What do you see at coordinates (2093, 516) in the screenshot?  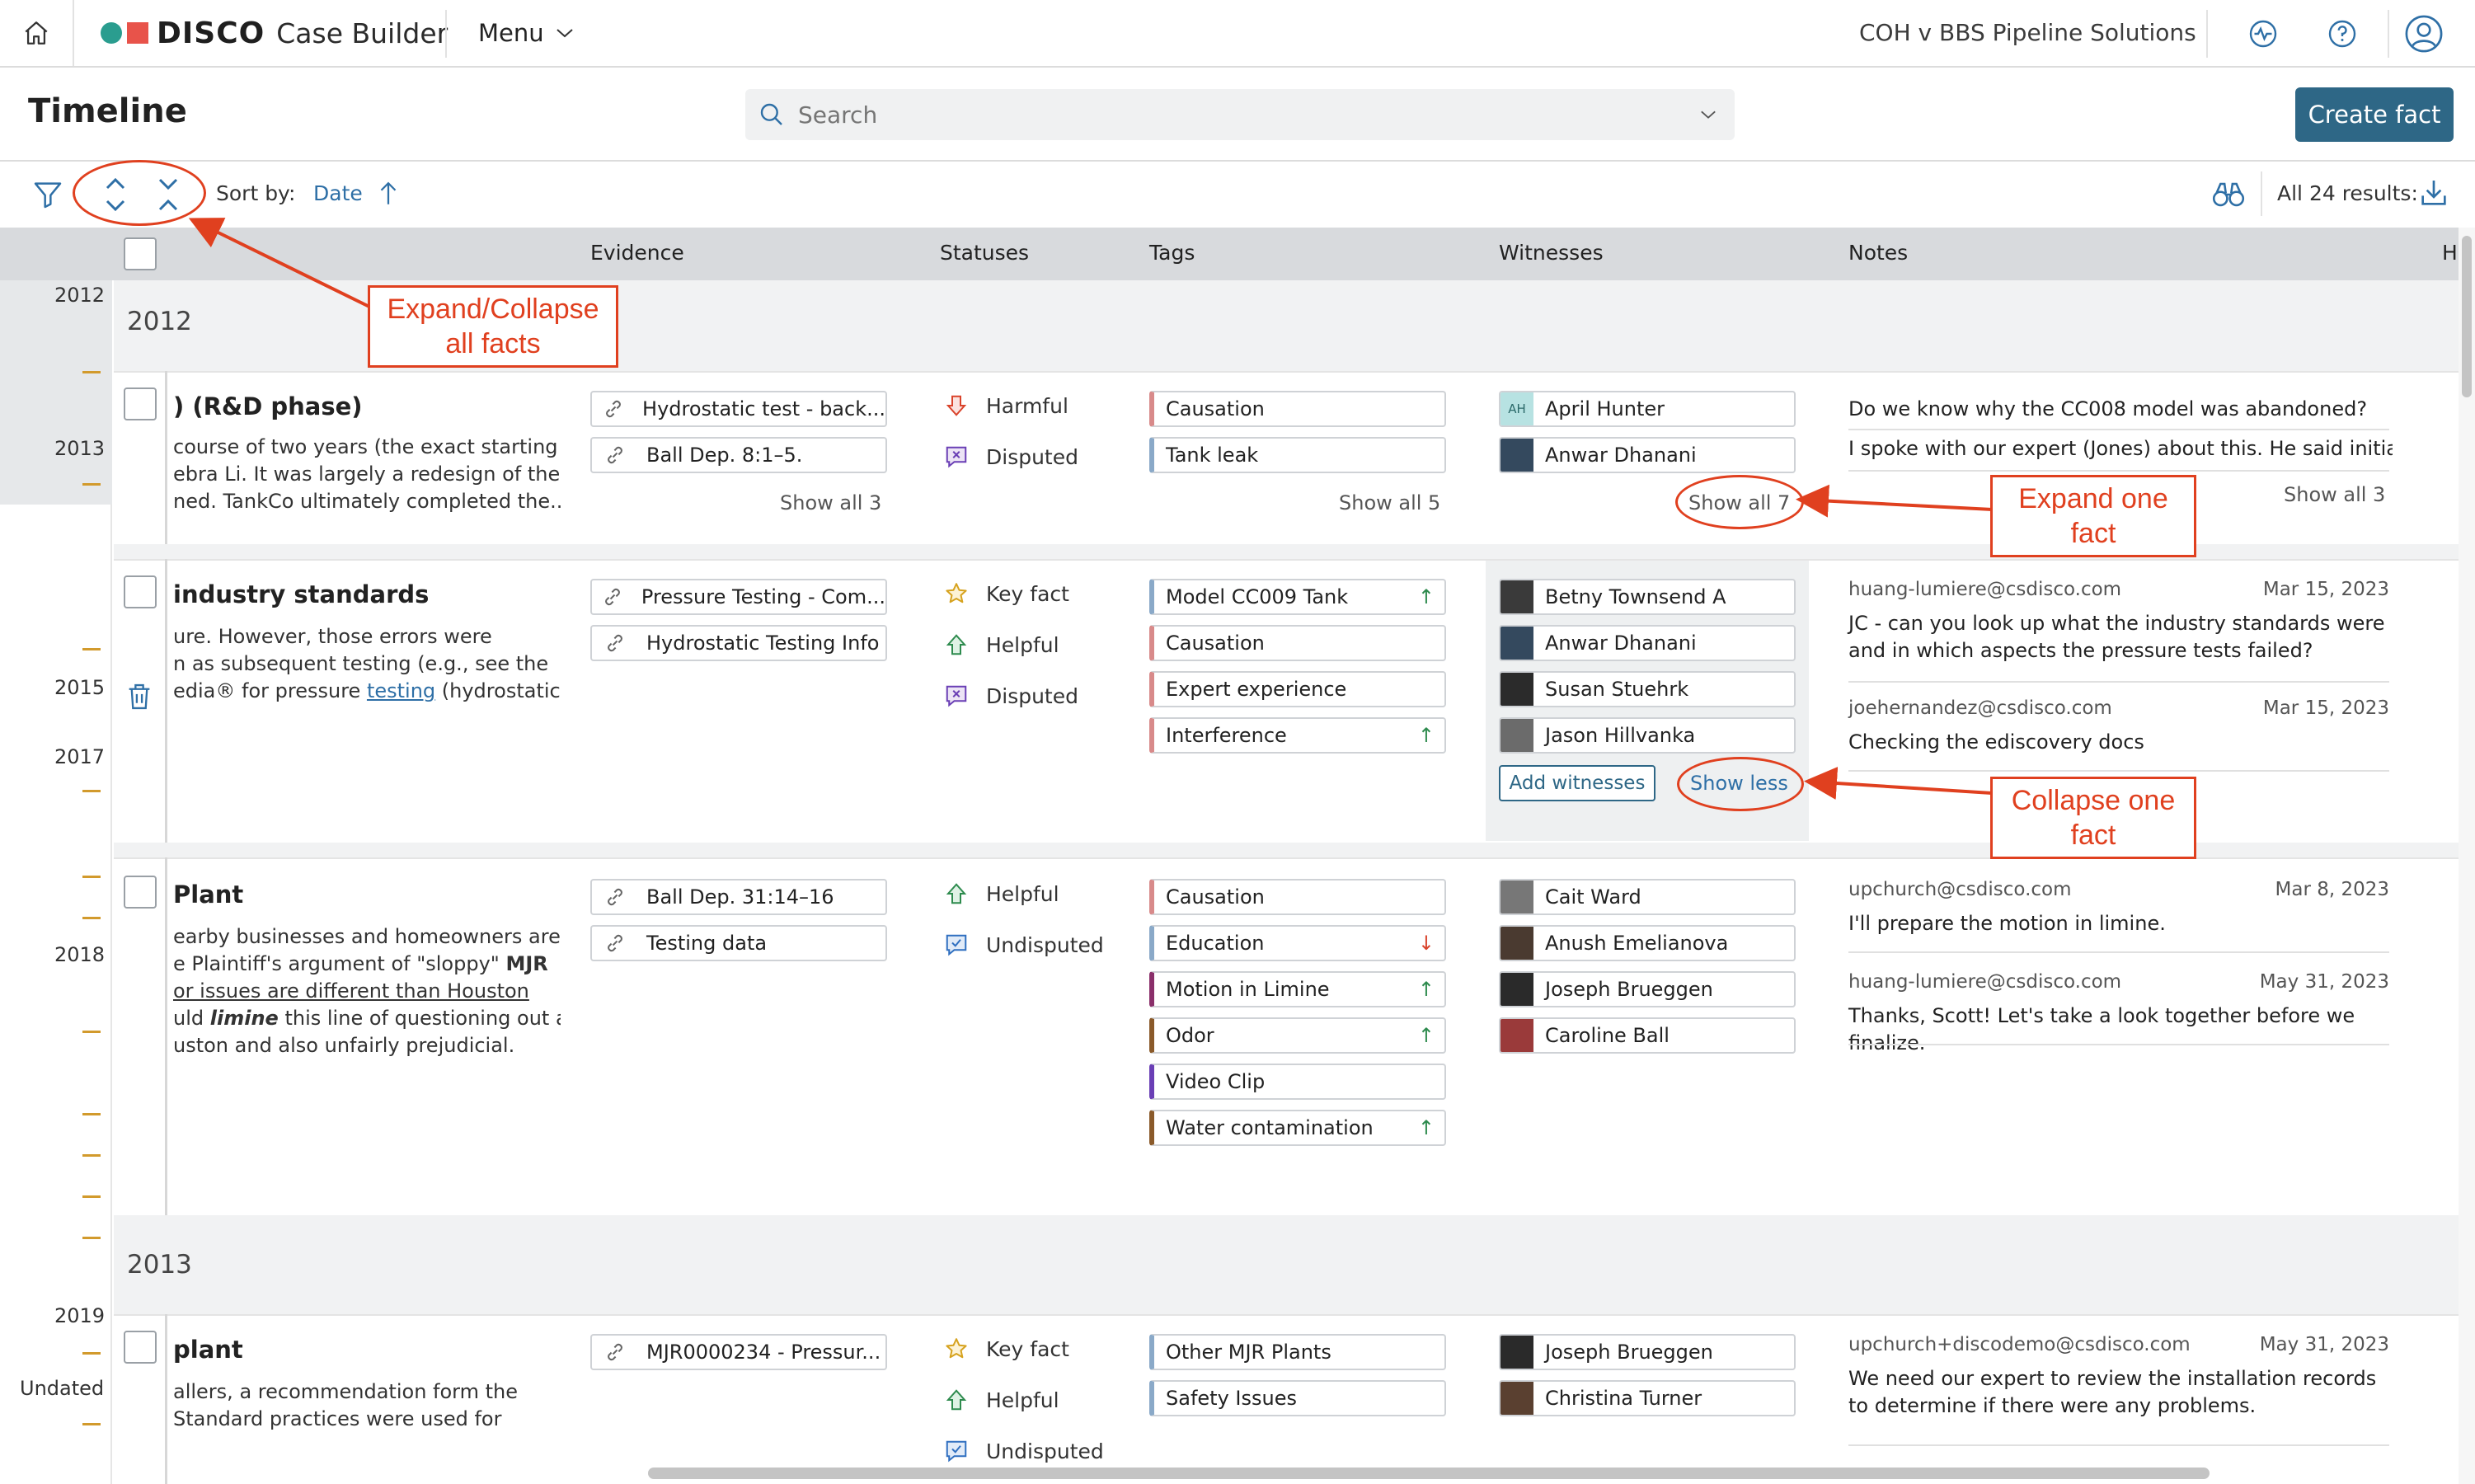 I see `annotation-label: Expand one fact` at bounding box center [2093, 516].